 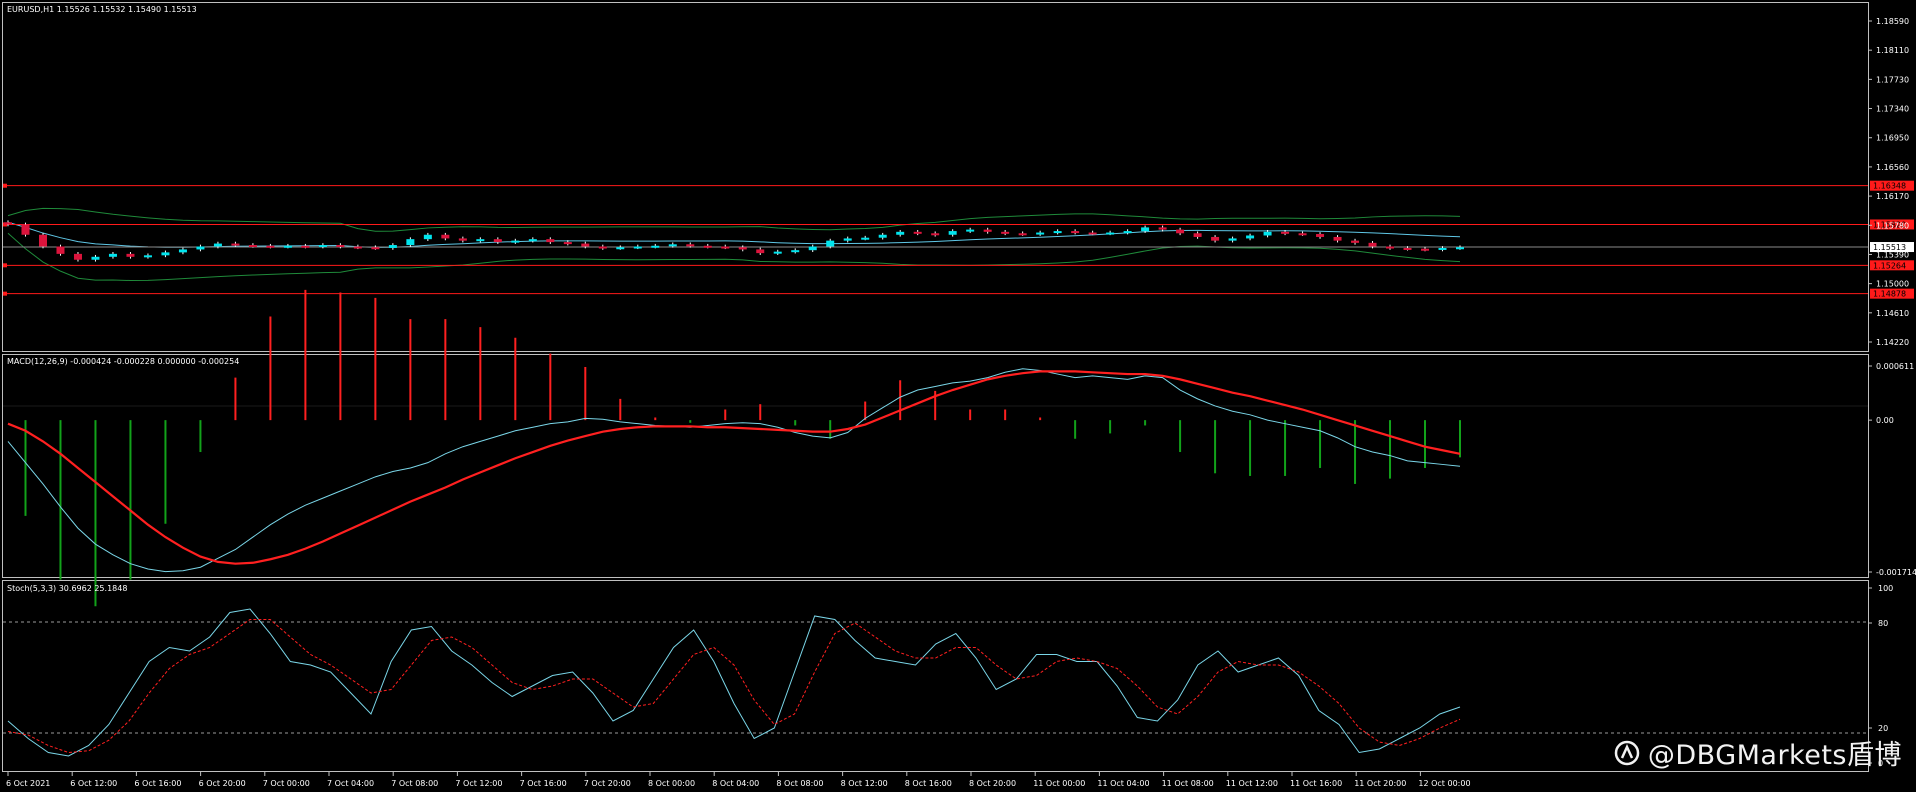 What do you see at coordinates (1892, 313) in the screenshot?
I see `y-tick-label: 1.14610` at bounding box center [1892, 313].